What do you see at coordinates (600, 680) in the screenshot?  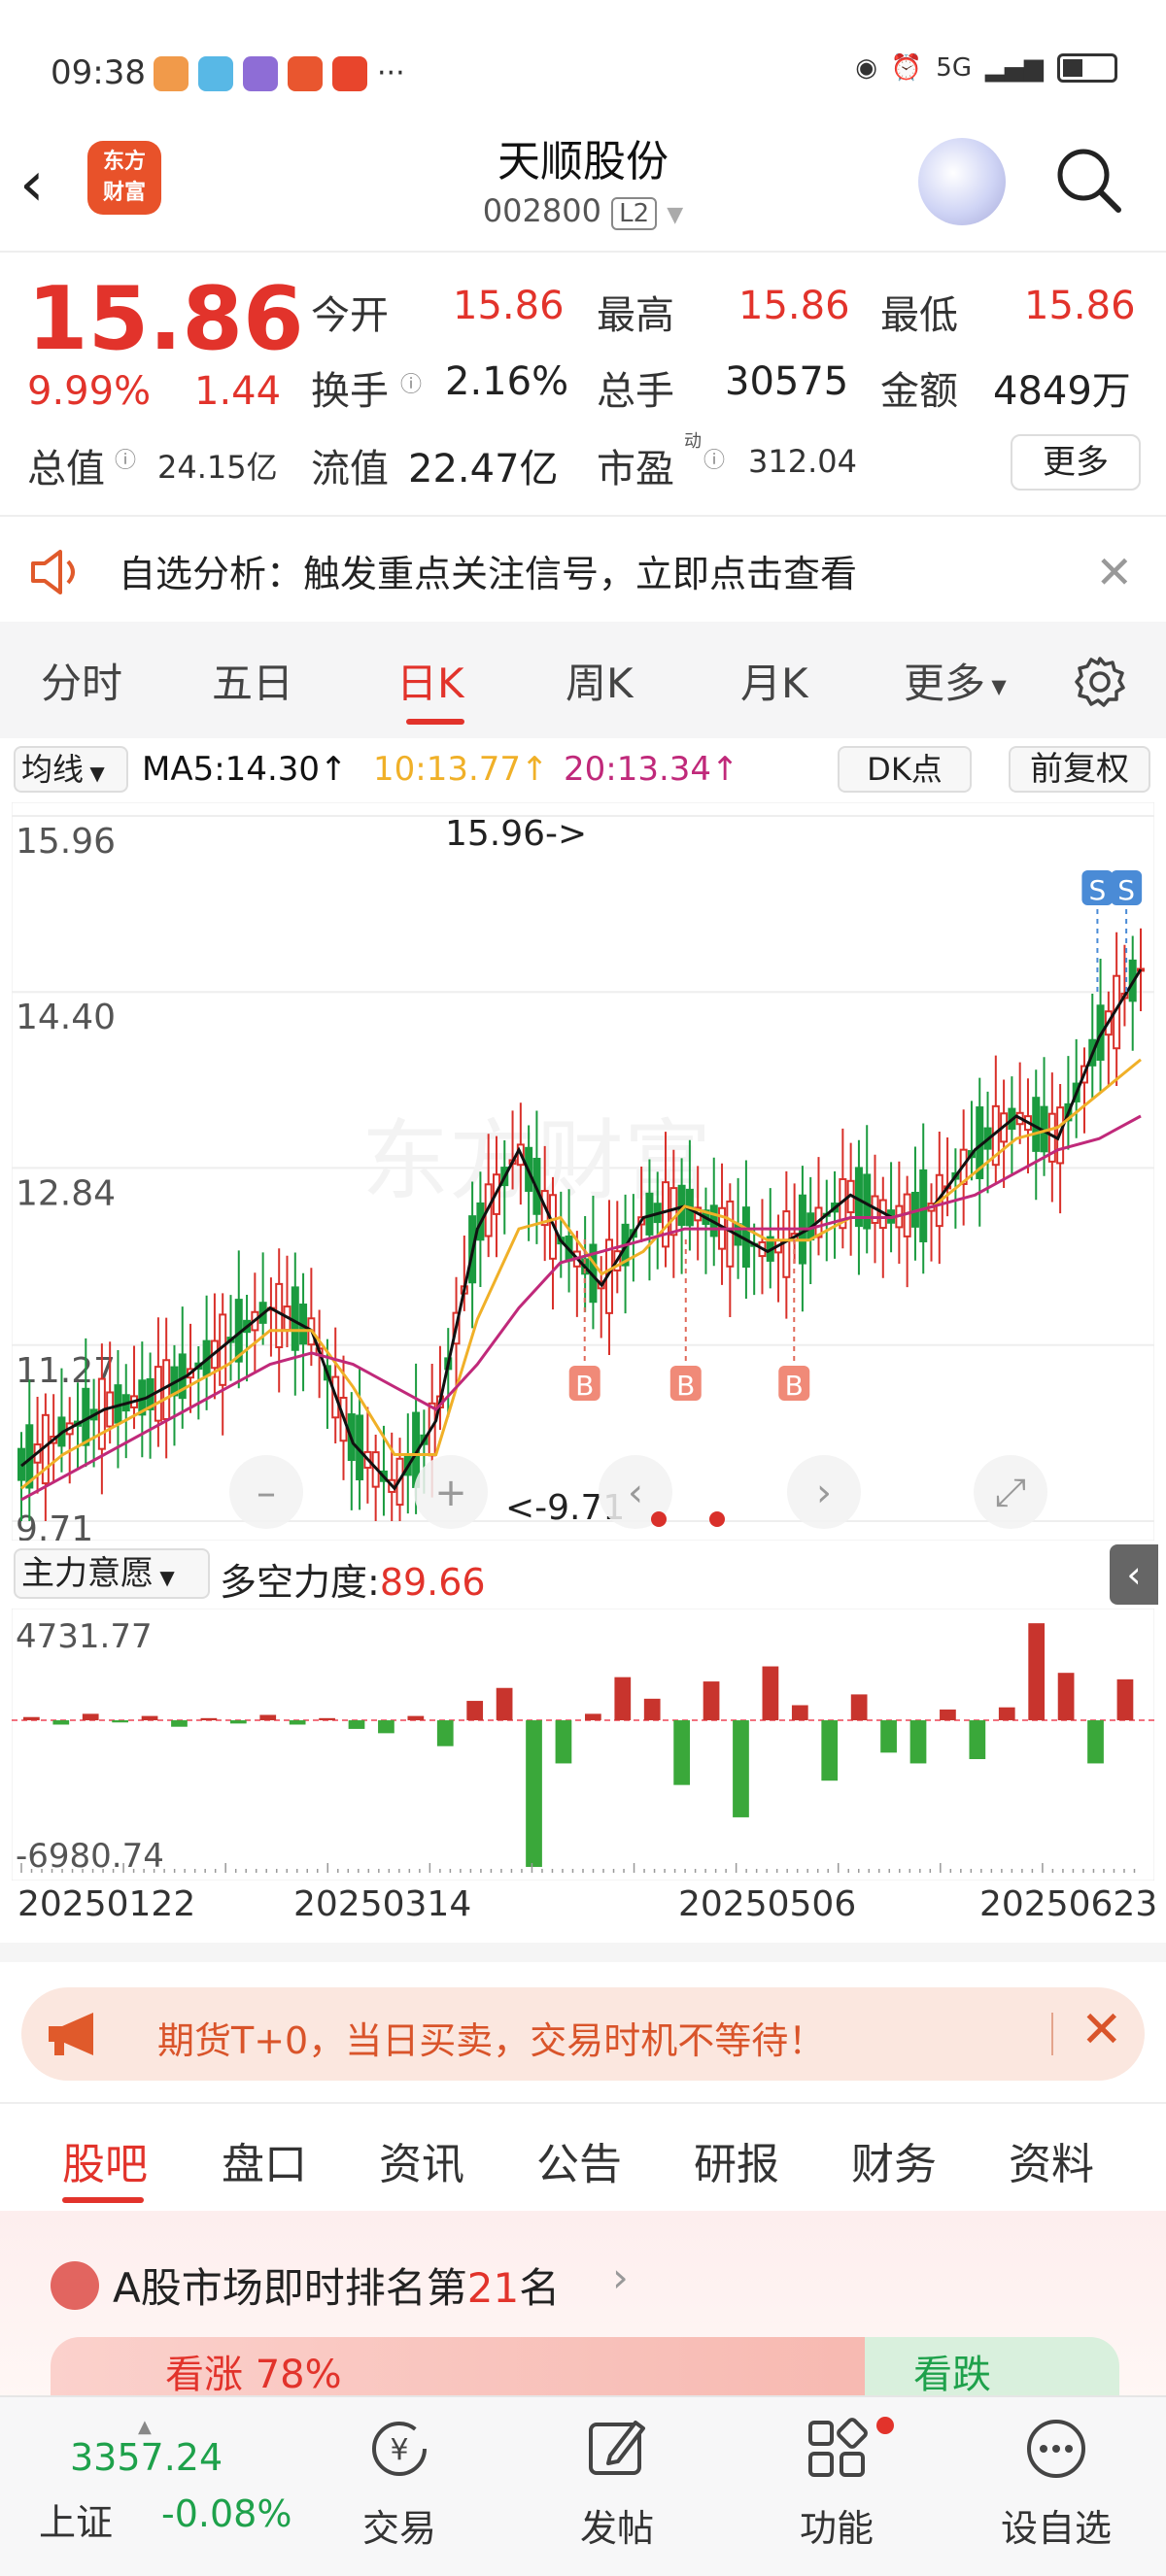 I see `tab-weekly-k: 周K` at bounding box center [600, 680].